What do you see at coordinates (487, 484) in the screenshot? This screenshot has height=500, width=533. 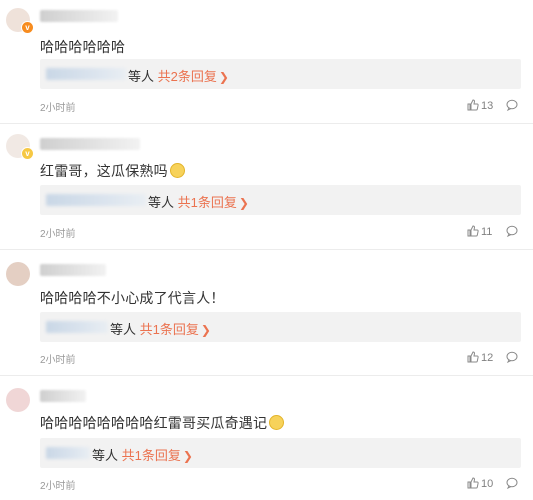 I see `like-count: 10` at bounding box center [487, 484].